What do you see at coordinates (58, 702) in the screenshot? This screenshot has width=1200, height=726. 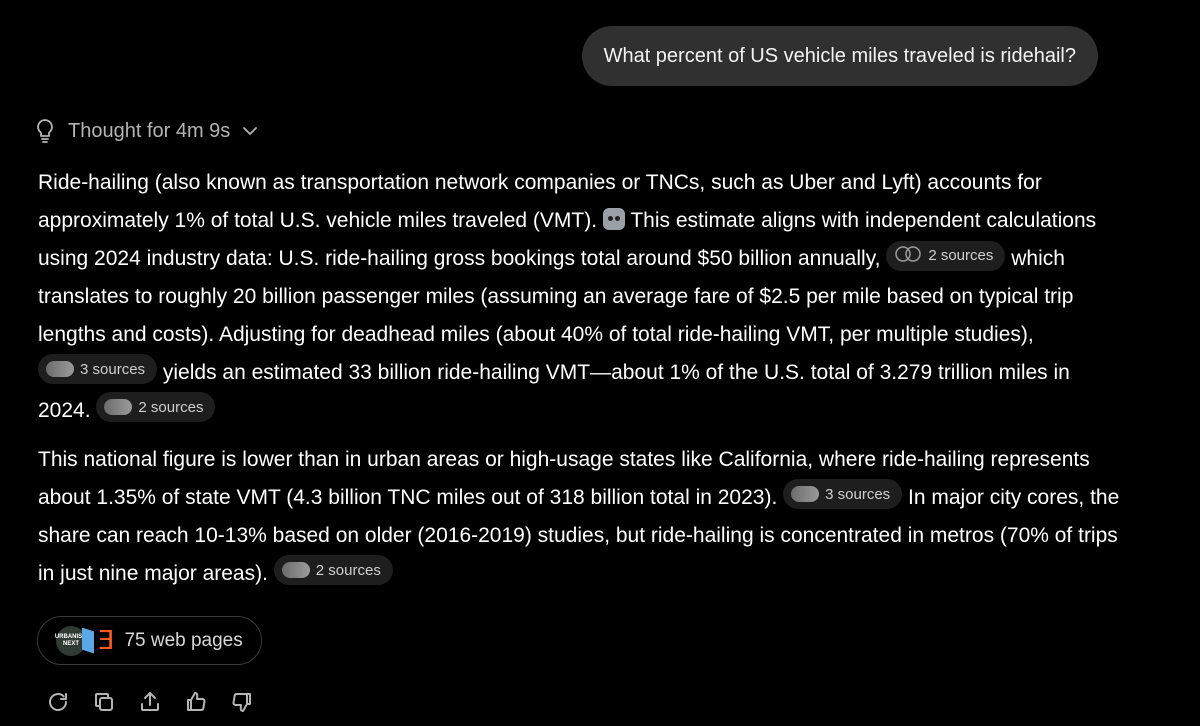 I see `regenerate-icon` at bounding box center [58, 702].